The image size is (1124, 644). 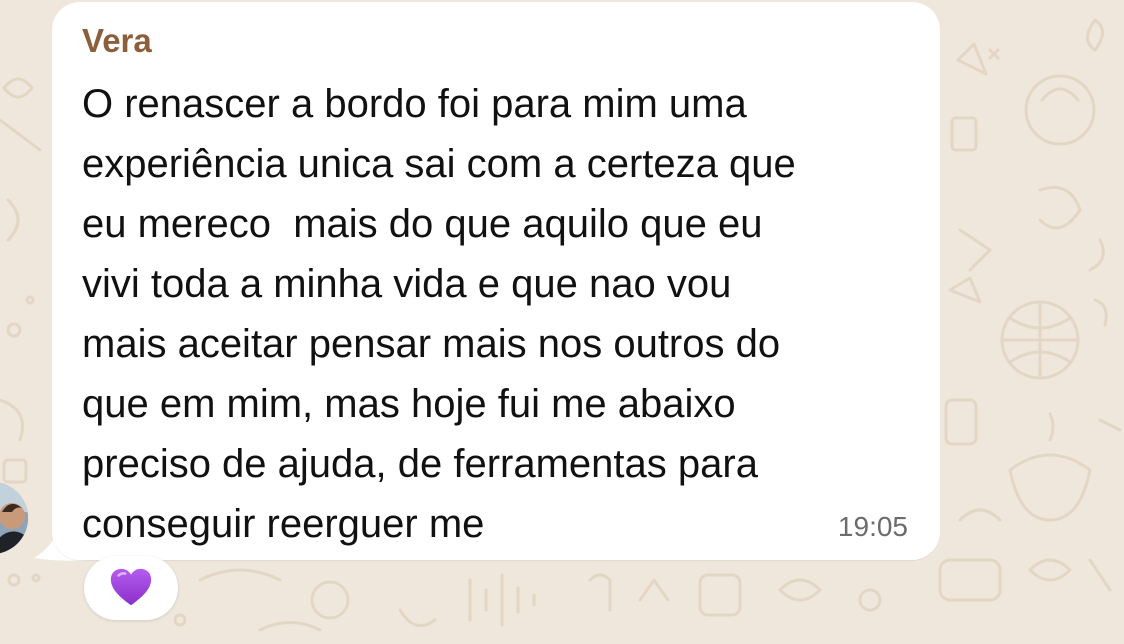 I want to click on message-line: conseguir reerguer me, so click(x=283, y=524).